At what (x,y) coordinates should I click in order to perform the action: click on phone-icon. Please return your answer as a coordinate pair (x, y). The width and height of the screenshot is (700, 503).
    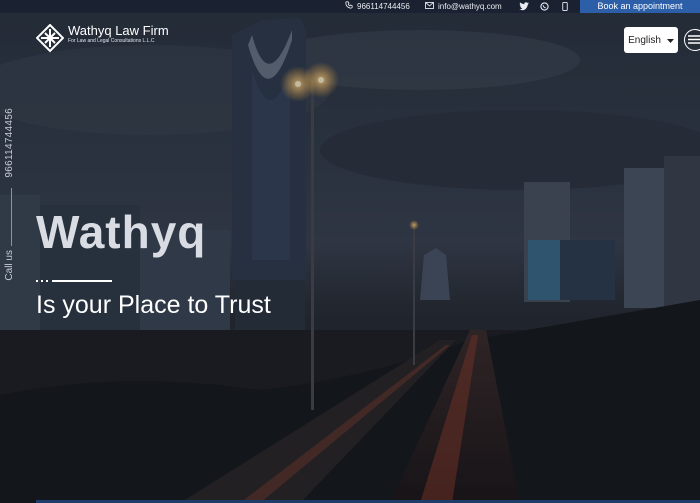
    Looking at the image, I should click on (349, 6).